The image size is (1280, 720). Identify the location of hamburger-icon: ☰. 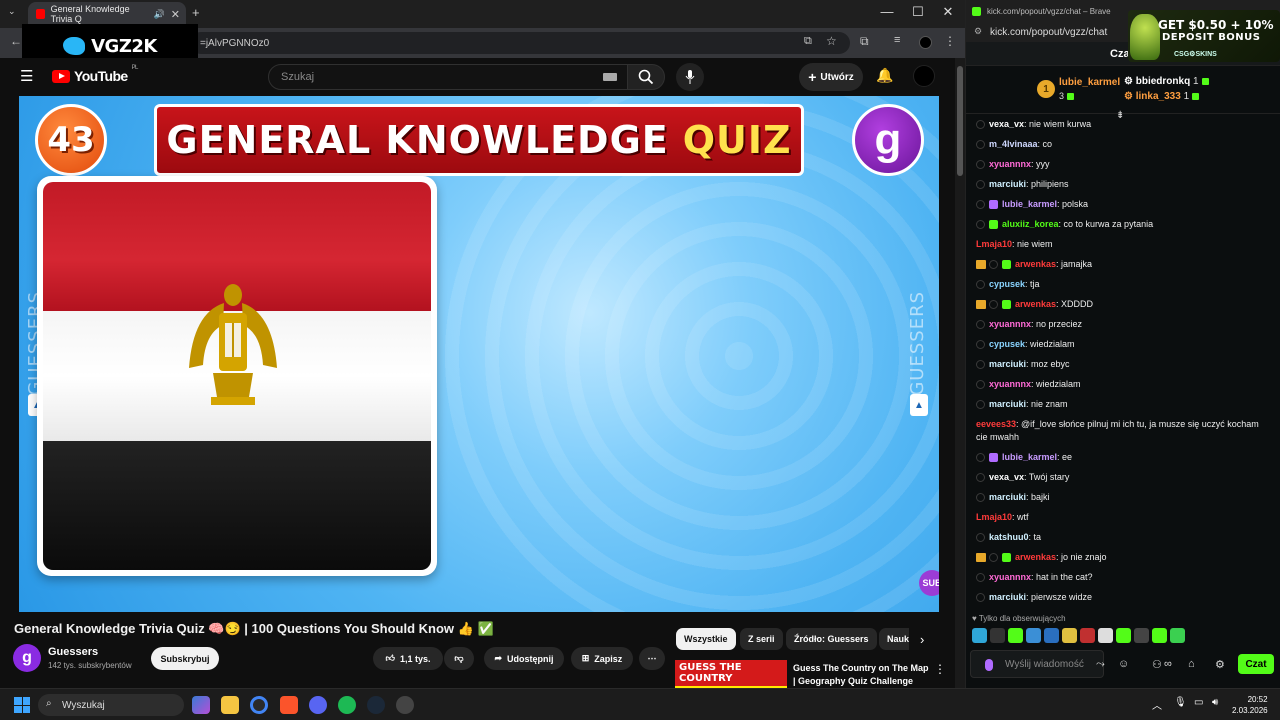
(26, 76).